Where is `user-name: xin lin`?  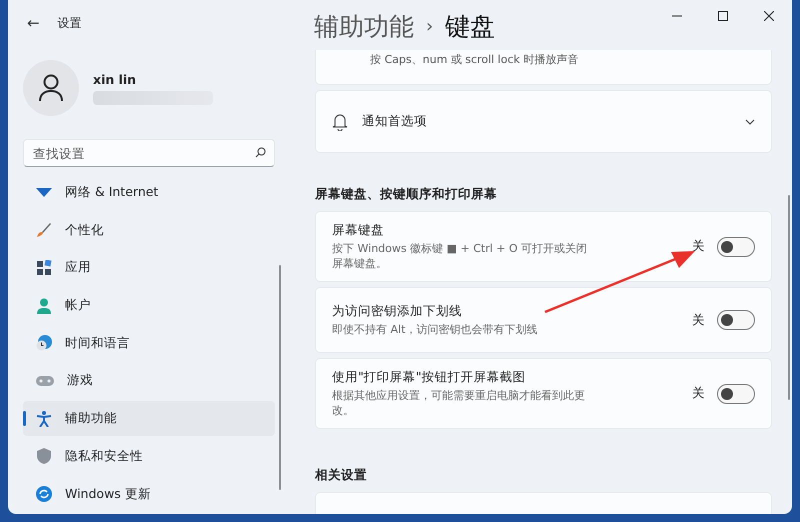
user-name: xin lin is located at coordinates (115, 79).